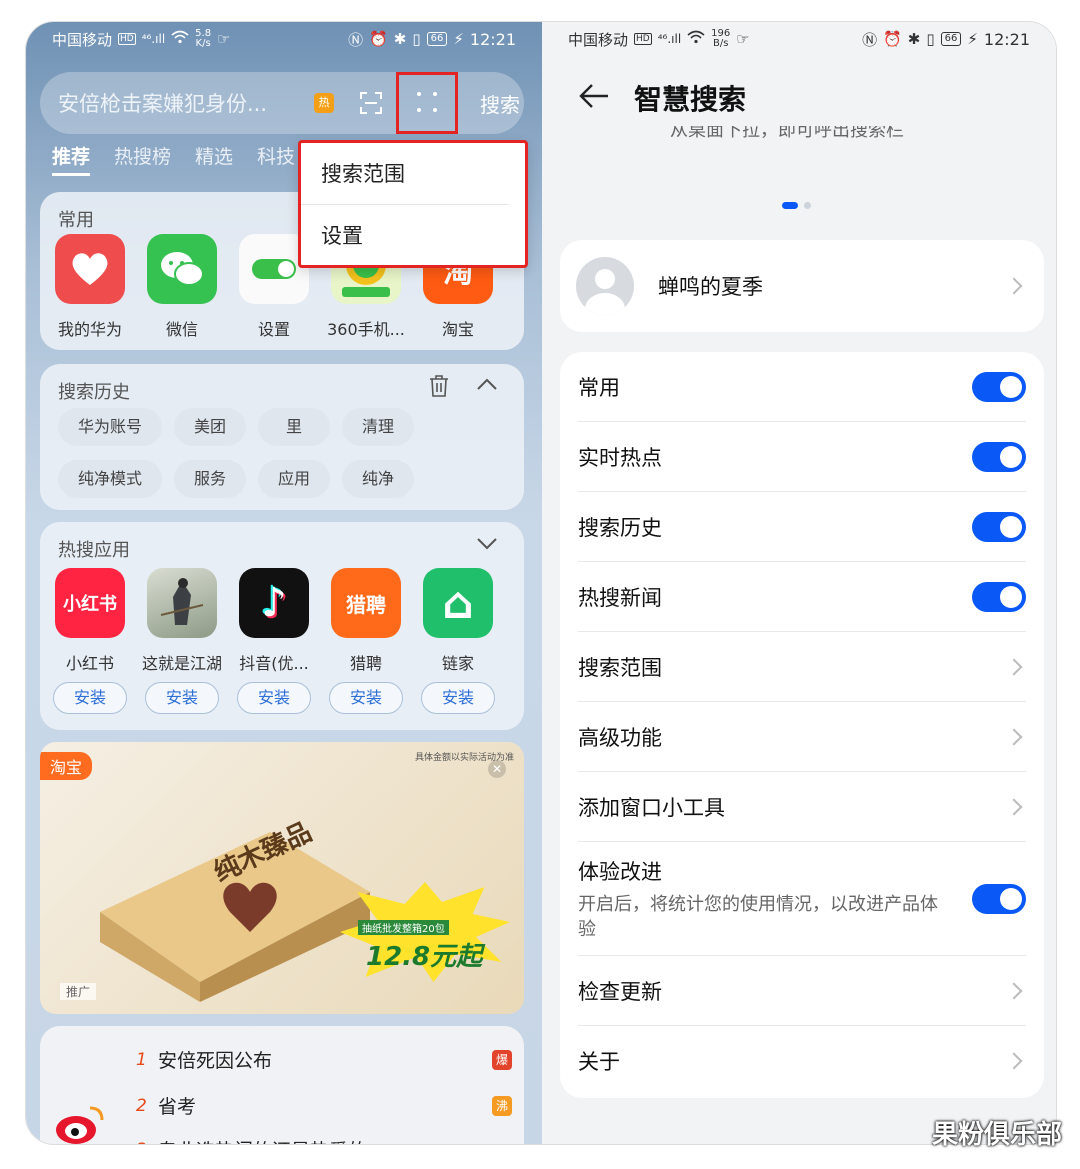  What do you see at coordinates (802, 807) in the screenshot?
I see `setting-row-add-widget: 添加窗口小工具` at bounding box center [802, 807].